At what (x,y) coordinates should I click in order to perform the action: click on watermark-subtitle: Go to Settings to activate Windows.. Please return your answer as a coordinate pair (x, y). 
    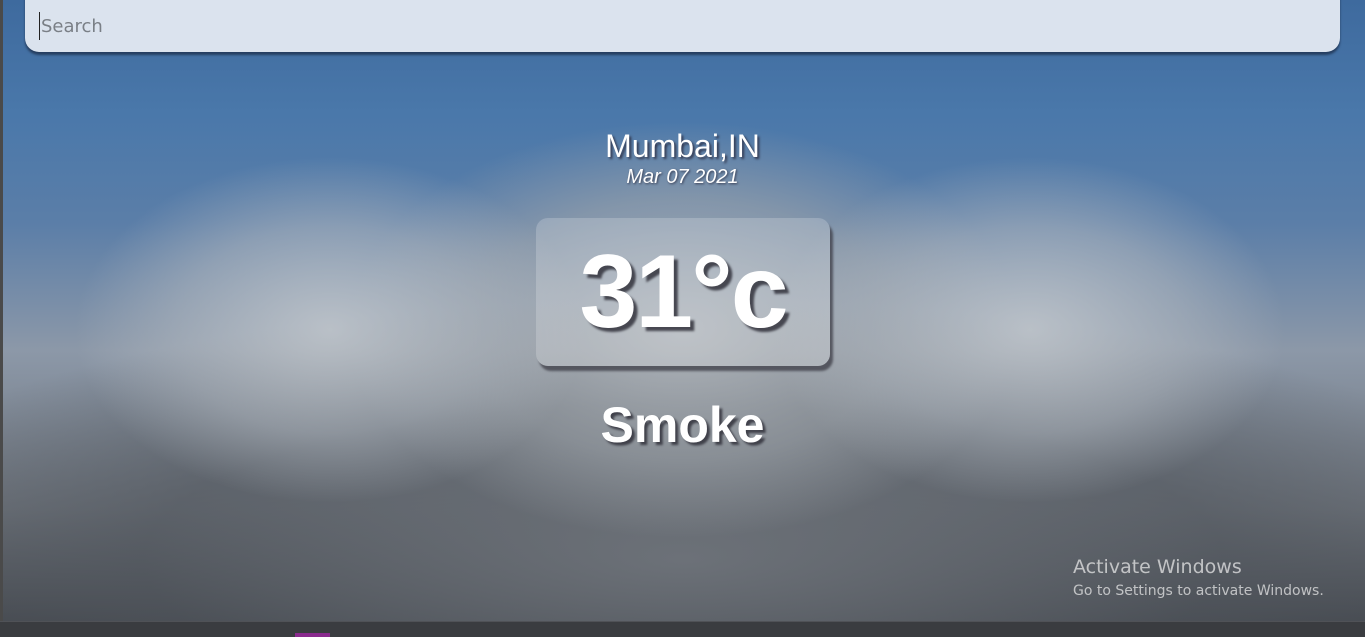
    Looking at the image, I should click on (1198, 591).